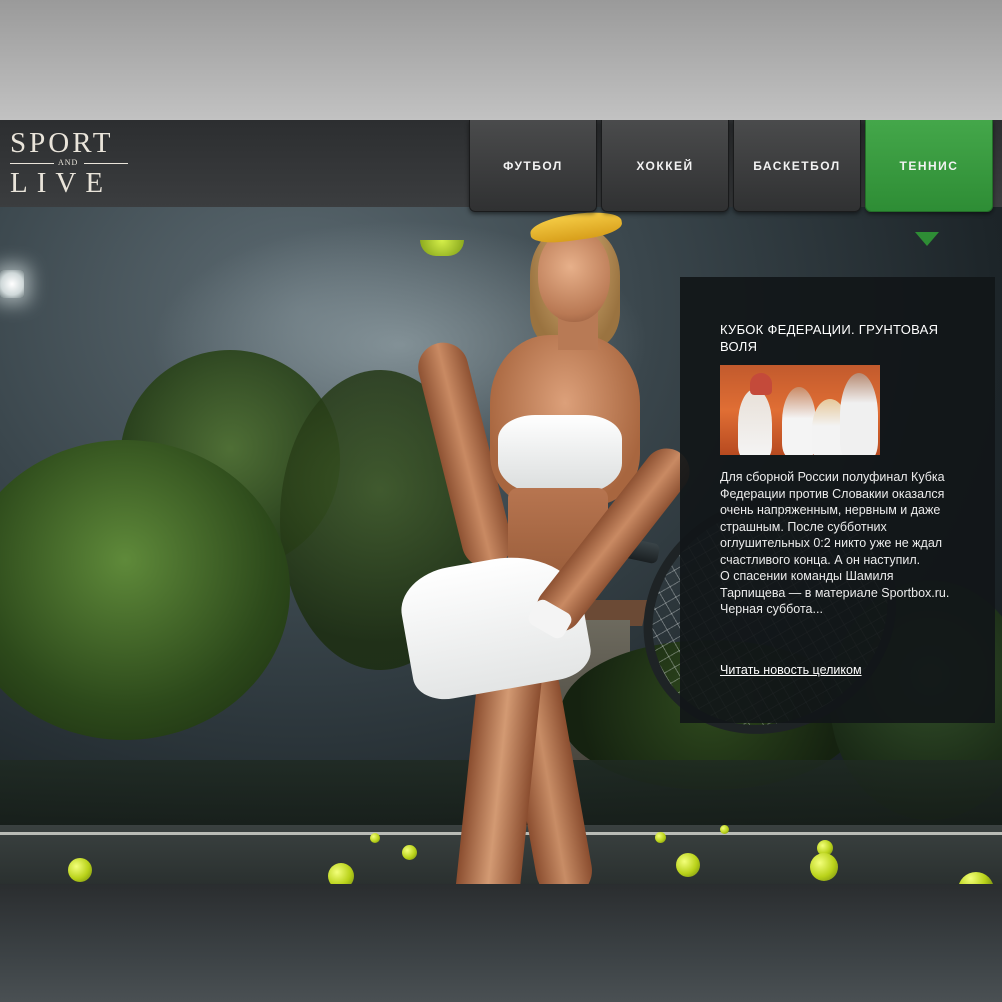  I want to click on logo-word-sport: SPORT, so click(62, 143).